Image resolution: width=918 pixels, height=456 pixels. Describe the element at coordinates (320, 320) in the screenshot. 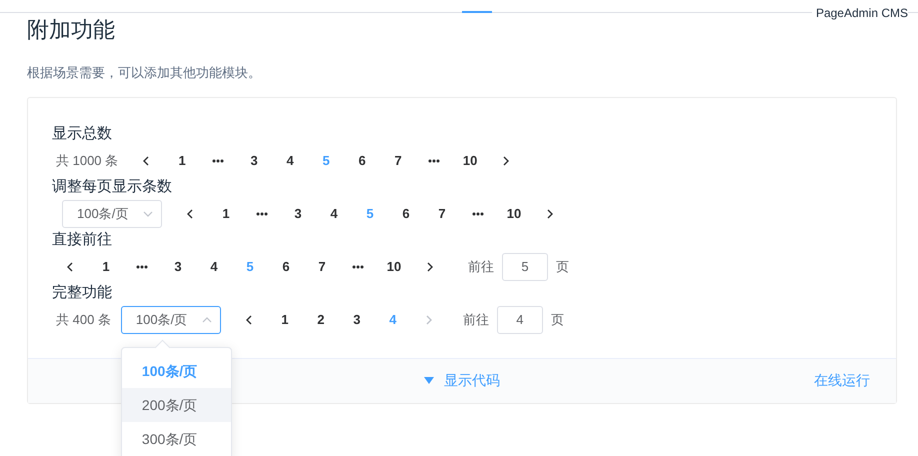

I see `page-number: 2` at that location.